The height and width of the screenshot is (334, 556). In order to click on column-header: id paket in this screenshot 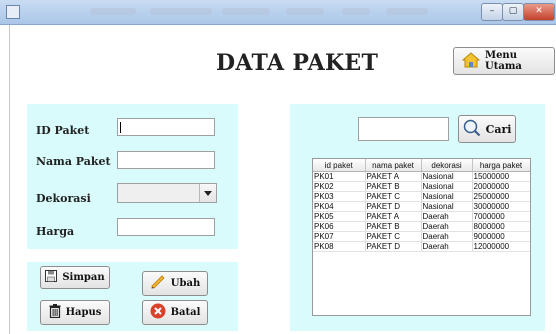, I will do `click(339, 165)`.